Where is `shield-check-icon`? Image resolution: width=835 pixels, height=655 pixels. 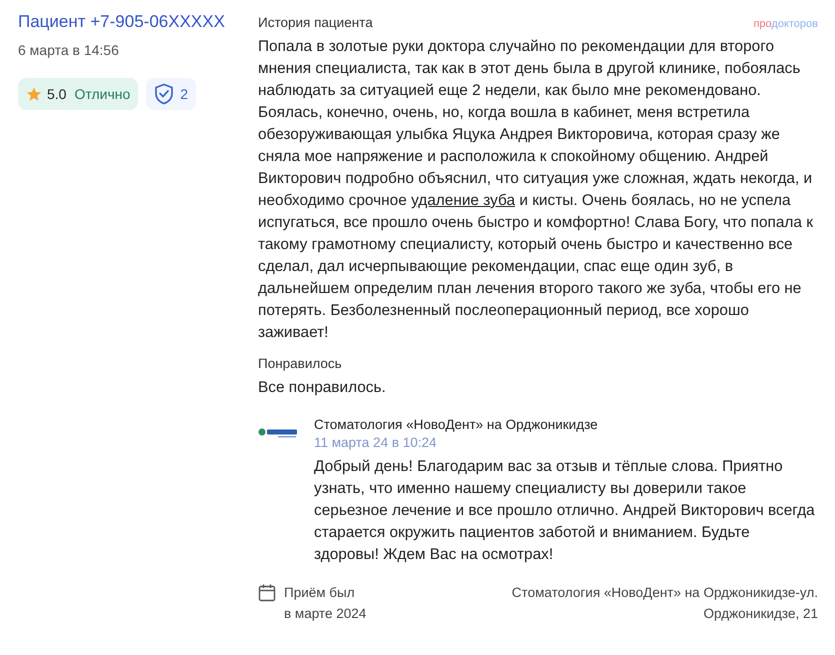
shield-check-icon is located at coordinates (164, 94).